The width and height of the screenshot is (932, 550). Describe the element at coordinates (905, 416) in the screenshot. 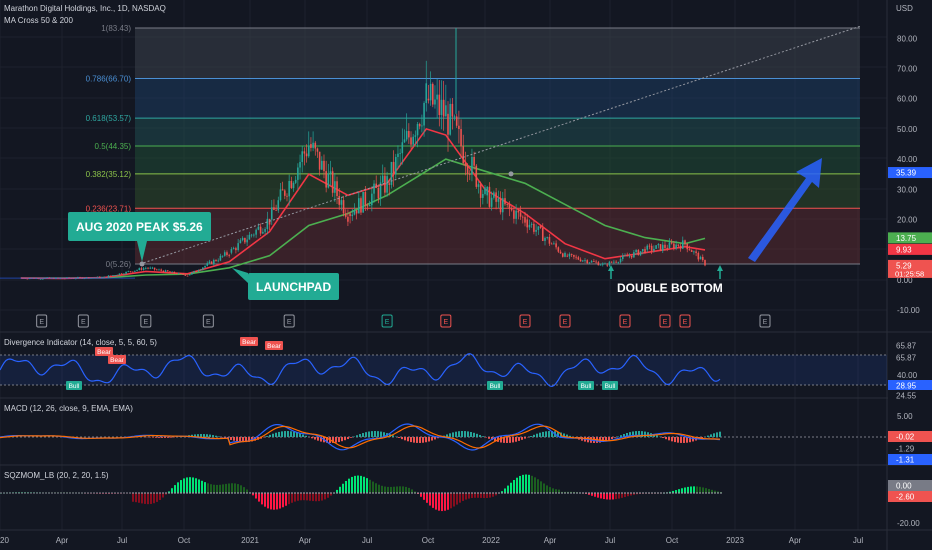

I see `indicator-tick: 5.00` at that location.